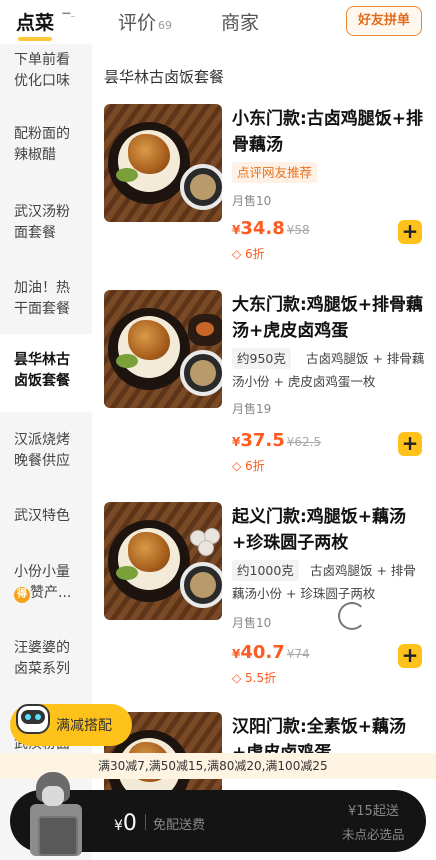  I want to click on sidebar-badge: 得, so click(22, 595).